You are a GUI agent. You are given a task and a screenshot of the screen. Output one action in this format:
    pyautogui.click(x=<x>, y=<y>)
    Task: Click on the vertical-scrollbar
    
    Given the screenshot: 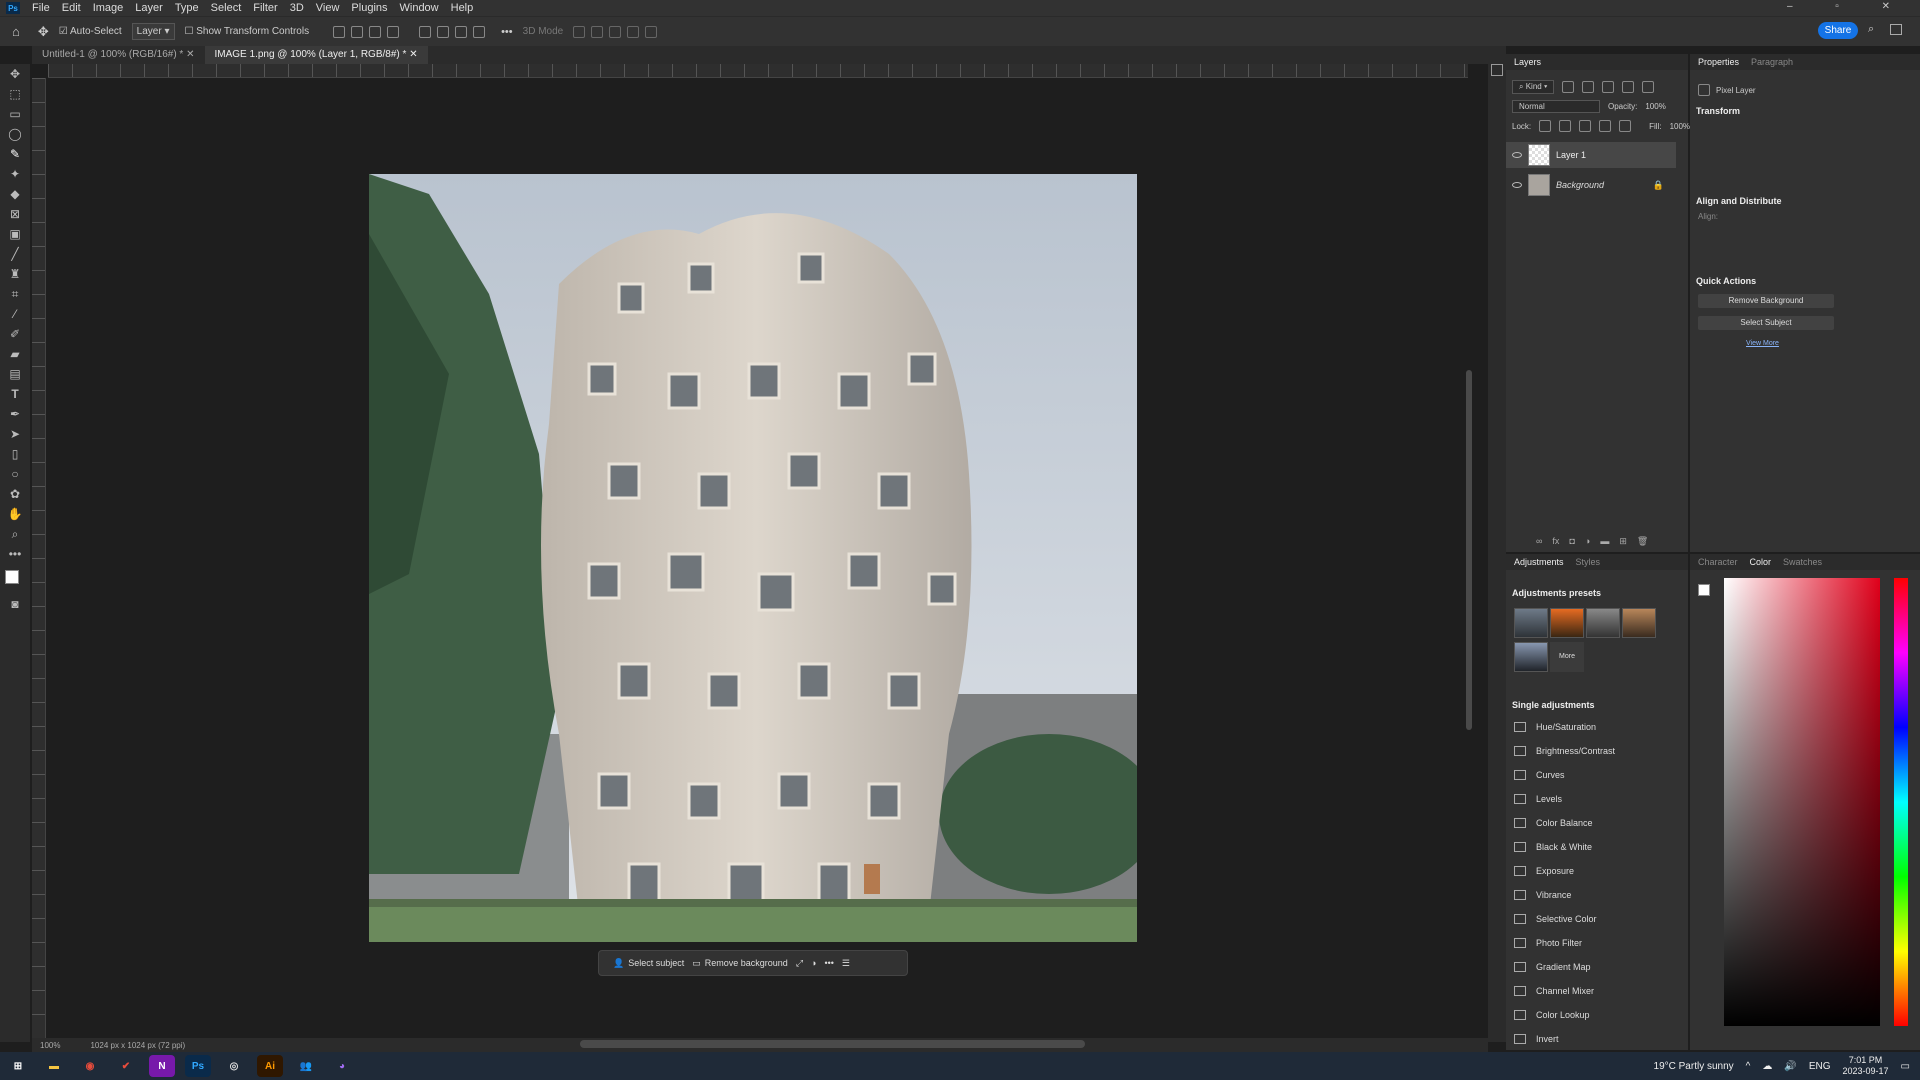 What is the action you would take?
    pyautogui.click(x=1469, y=550)
    